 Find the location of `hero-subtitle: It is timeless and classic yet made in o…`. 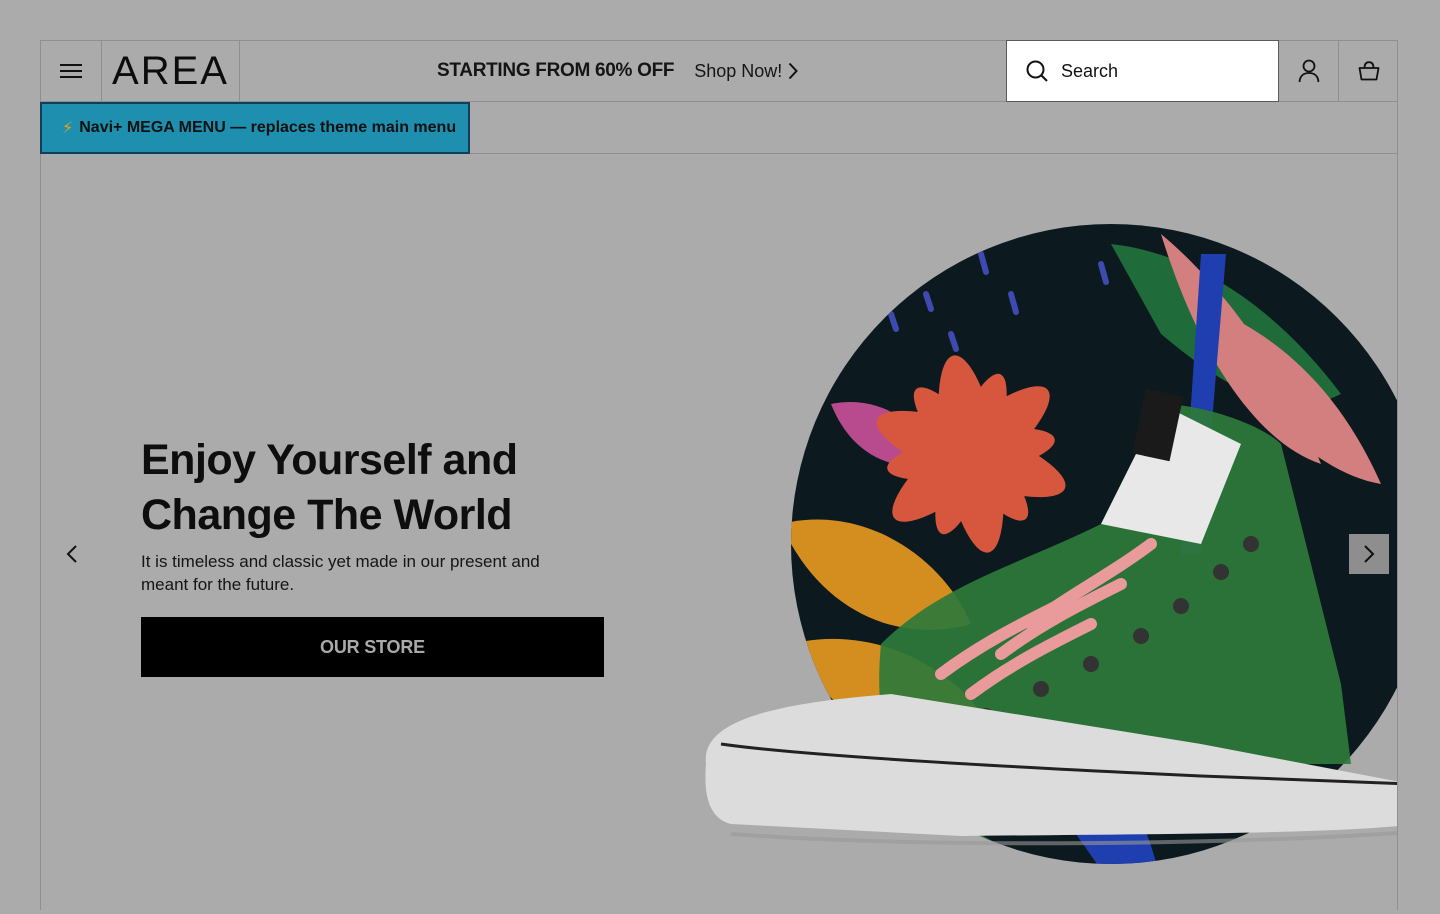

hero-subtitle: It is timeless and classic yet made in o… is located at coordinates (340, 573).